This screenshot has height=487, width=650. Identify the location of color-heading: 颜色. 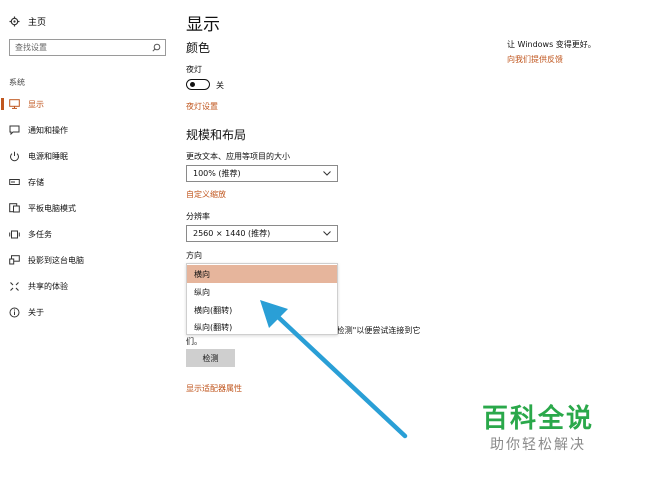
(198, 48).